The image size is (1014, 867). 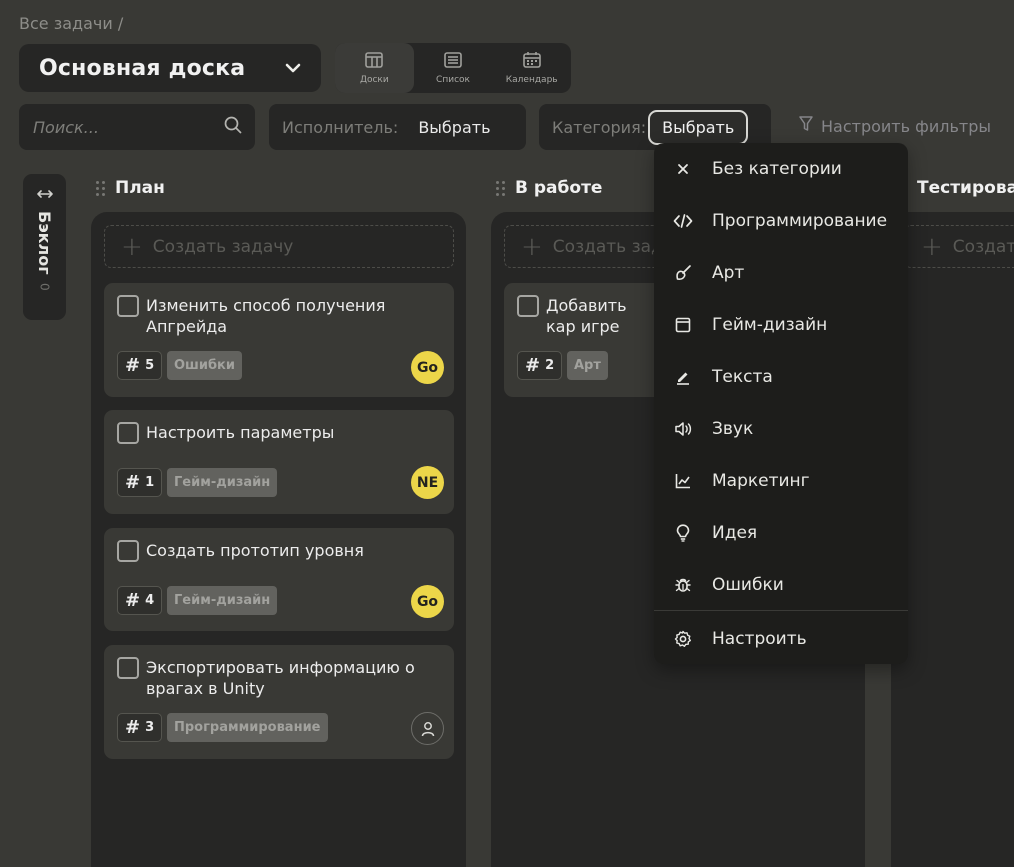 I want to click on search-input, so click(x=123, y=127).